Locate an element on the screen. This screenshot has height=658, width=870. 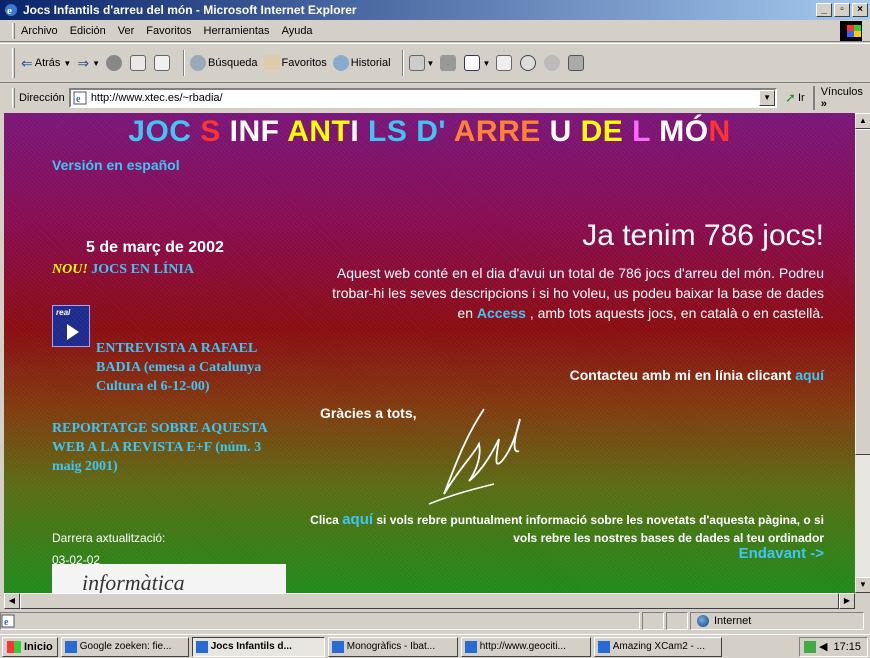
messenger-button is located at coordinates (529, 63).